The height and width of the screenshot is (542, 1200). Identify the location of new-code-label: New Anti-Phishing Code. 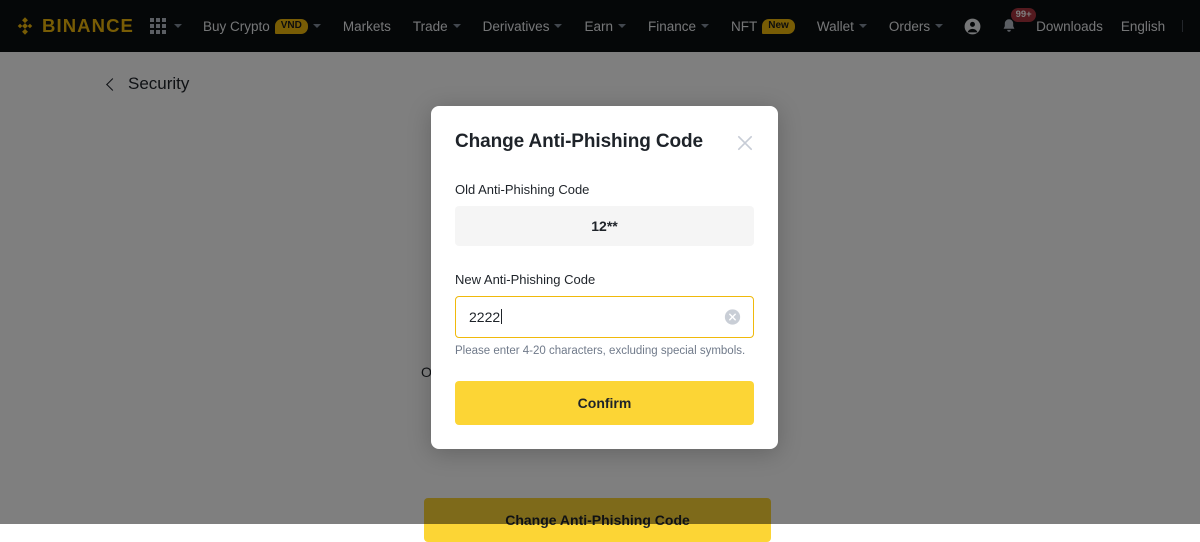
(525, 279).